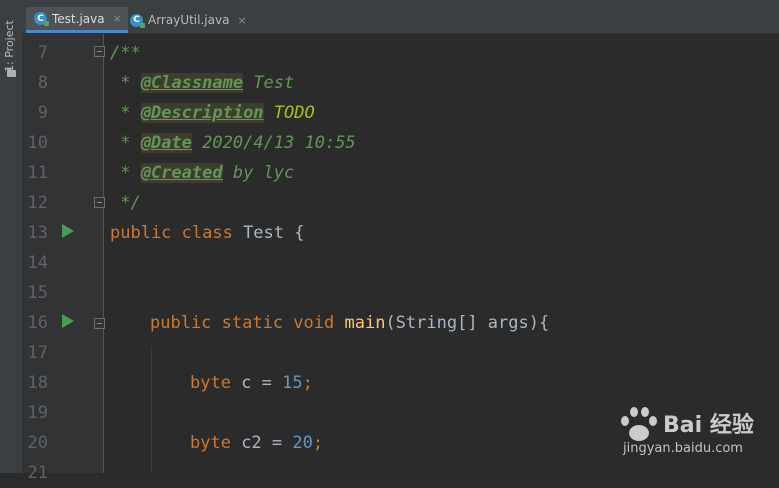 The image size is (779, 488). What do you see at coordinates (37, 263) in the screenshot?
I see `line-number: 14` at bounding box center [37, 263].